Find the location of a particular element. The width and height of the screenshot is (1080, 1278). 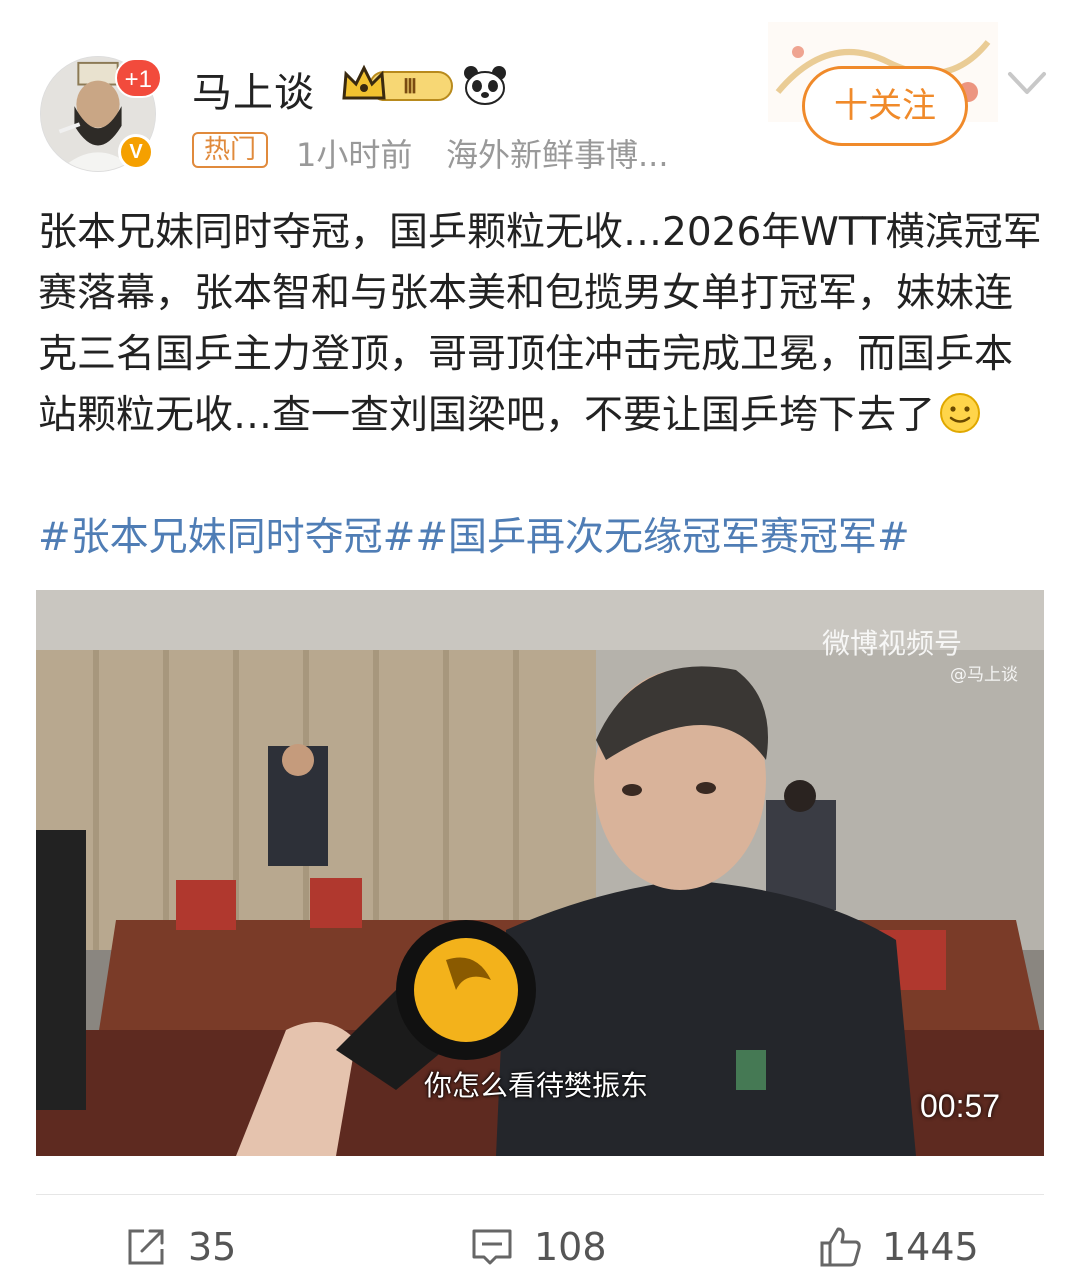

comment-button: 108 is located at coordinates (538, 1247).